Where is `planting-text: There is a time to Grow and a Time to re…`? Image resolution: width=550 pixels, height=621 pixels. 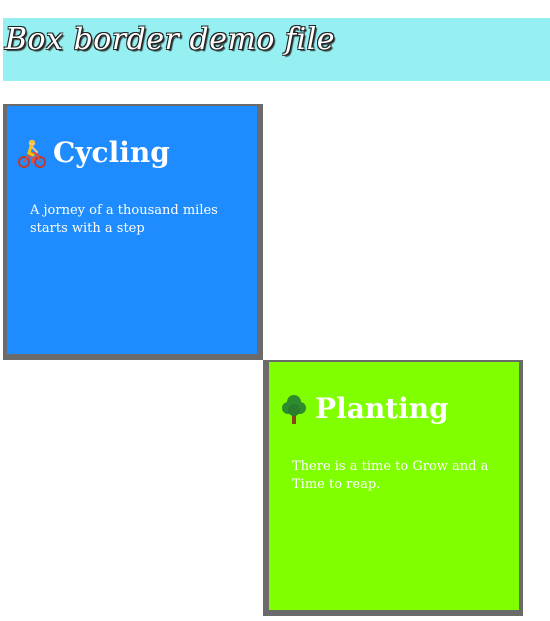 planting-text: There is a time to Grow and a Time to re… is located at coordinates (390, 475).